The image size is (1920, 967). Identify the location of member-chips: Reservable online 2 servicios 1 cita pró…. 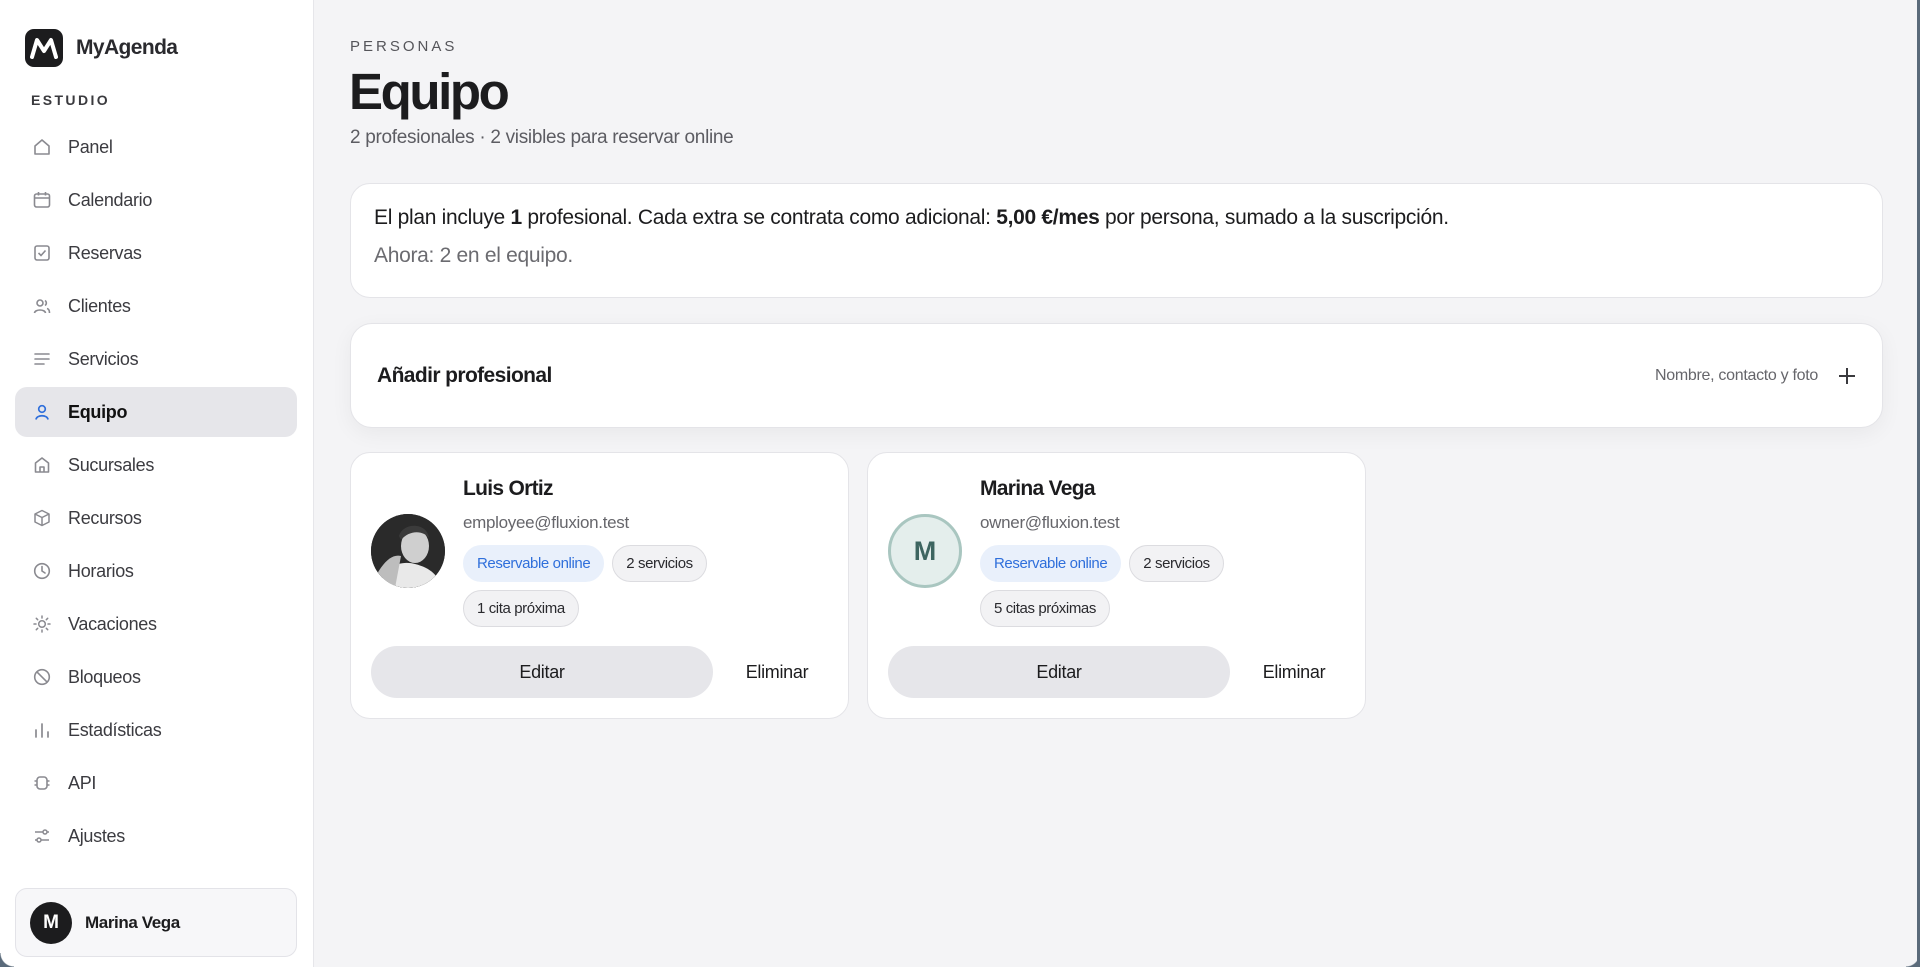
(598, 586).